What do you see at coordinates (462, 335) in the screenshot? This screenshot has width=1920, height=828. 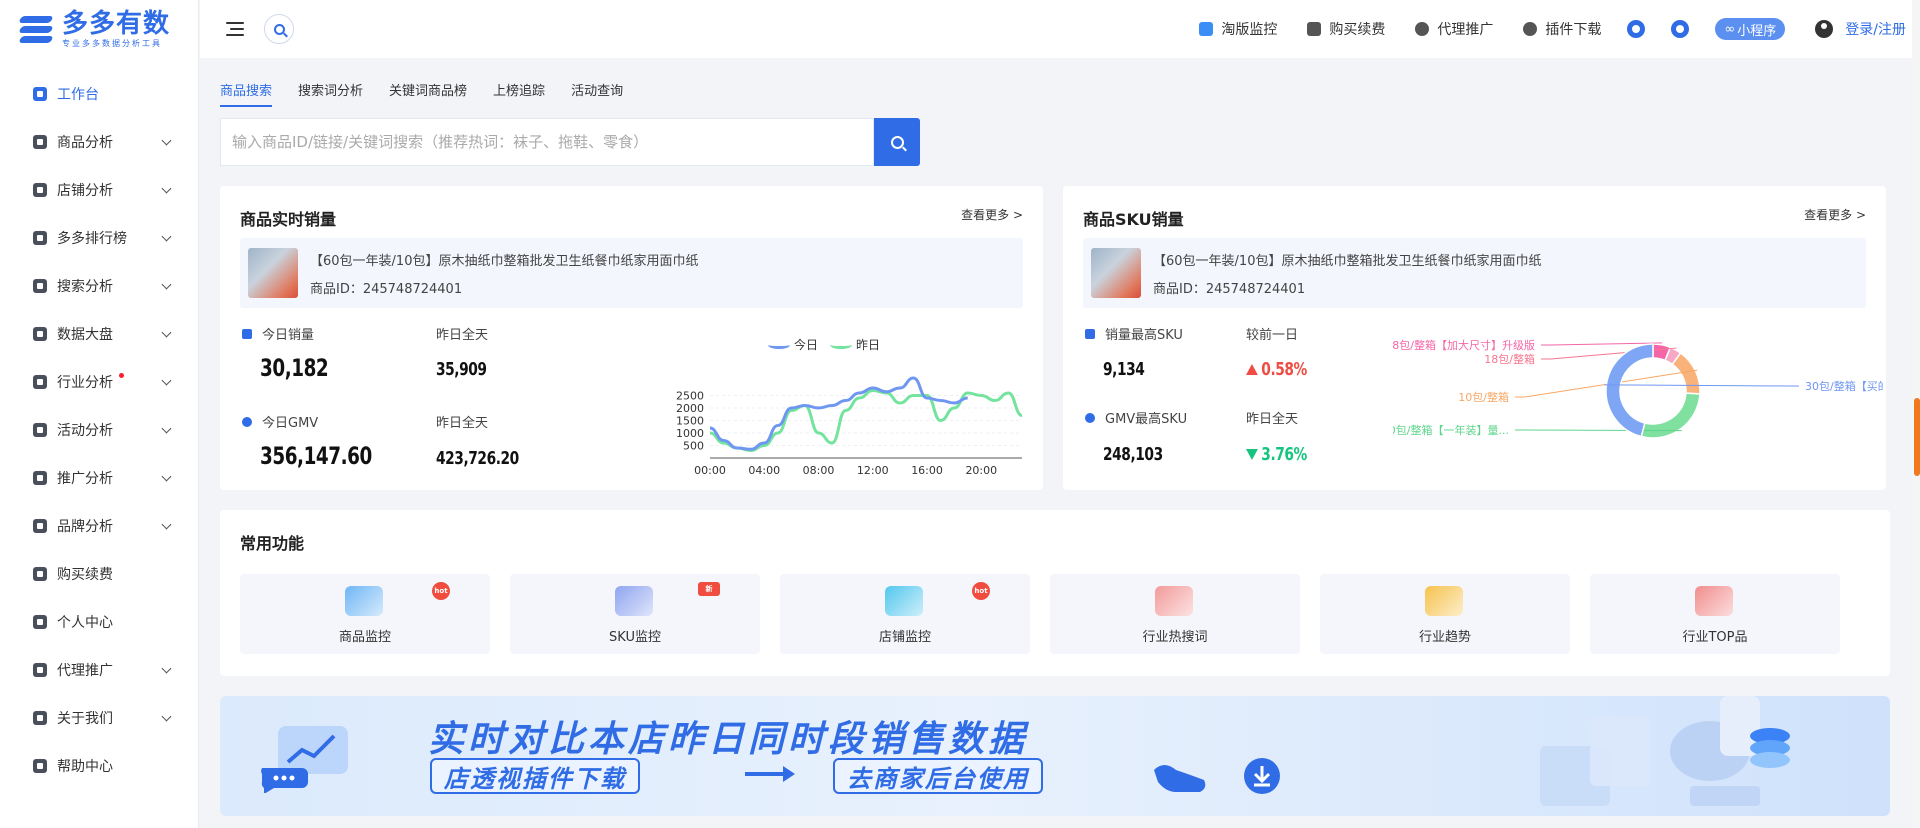 I see `yesterday-sales-label: 昨日全天` at bounding box center [462, 335].